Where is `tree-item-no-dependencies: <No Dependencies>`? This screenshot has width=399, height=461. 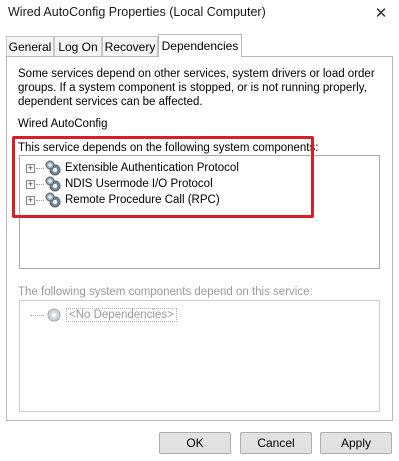
tree-item-no-dependencies: <No Dependencies> is located at coordinates (103, 315).